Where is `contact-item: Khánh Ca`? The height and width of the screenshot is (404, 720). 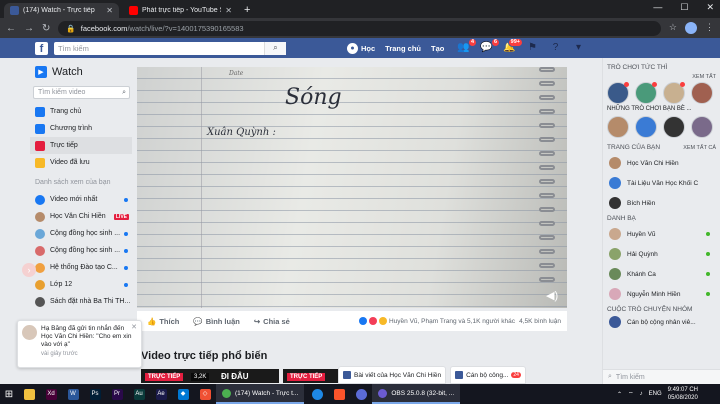
contact-item: Khánh Ca is located at coordinates (661, 274).